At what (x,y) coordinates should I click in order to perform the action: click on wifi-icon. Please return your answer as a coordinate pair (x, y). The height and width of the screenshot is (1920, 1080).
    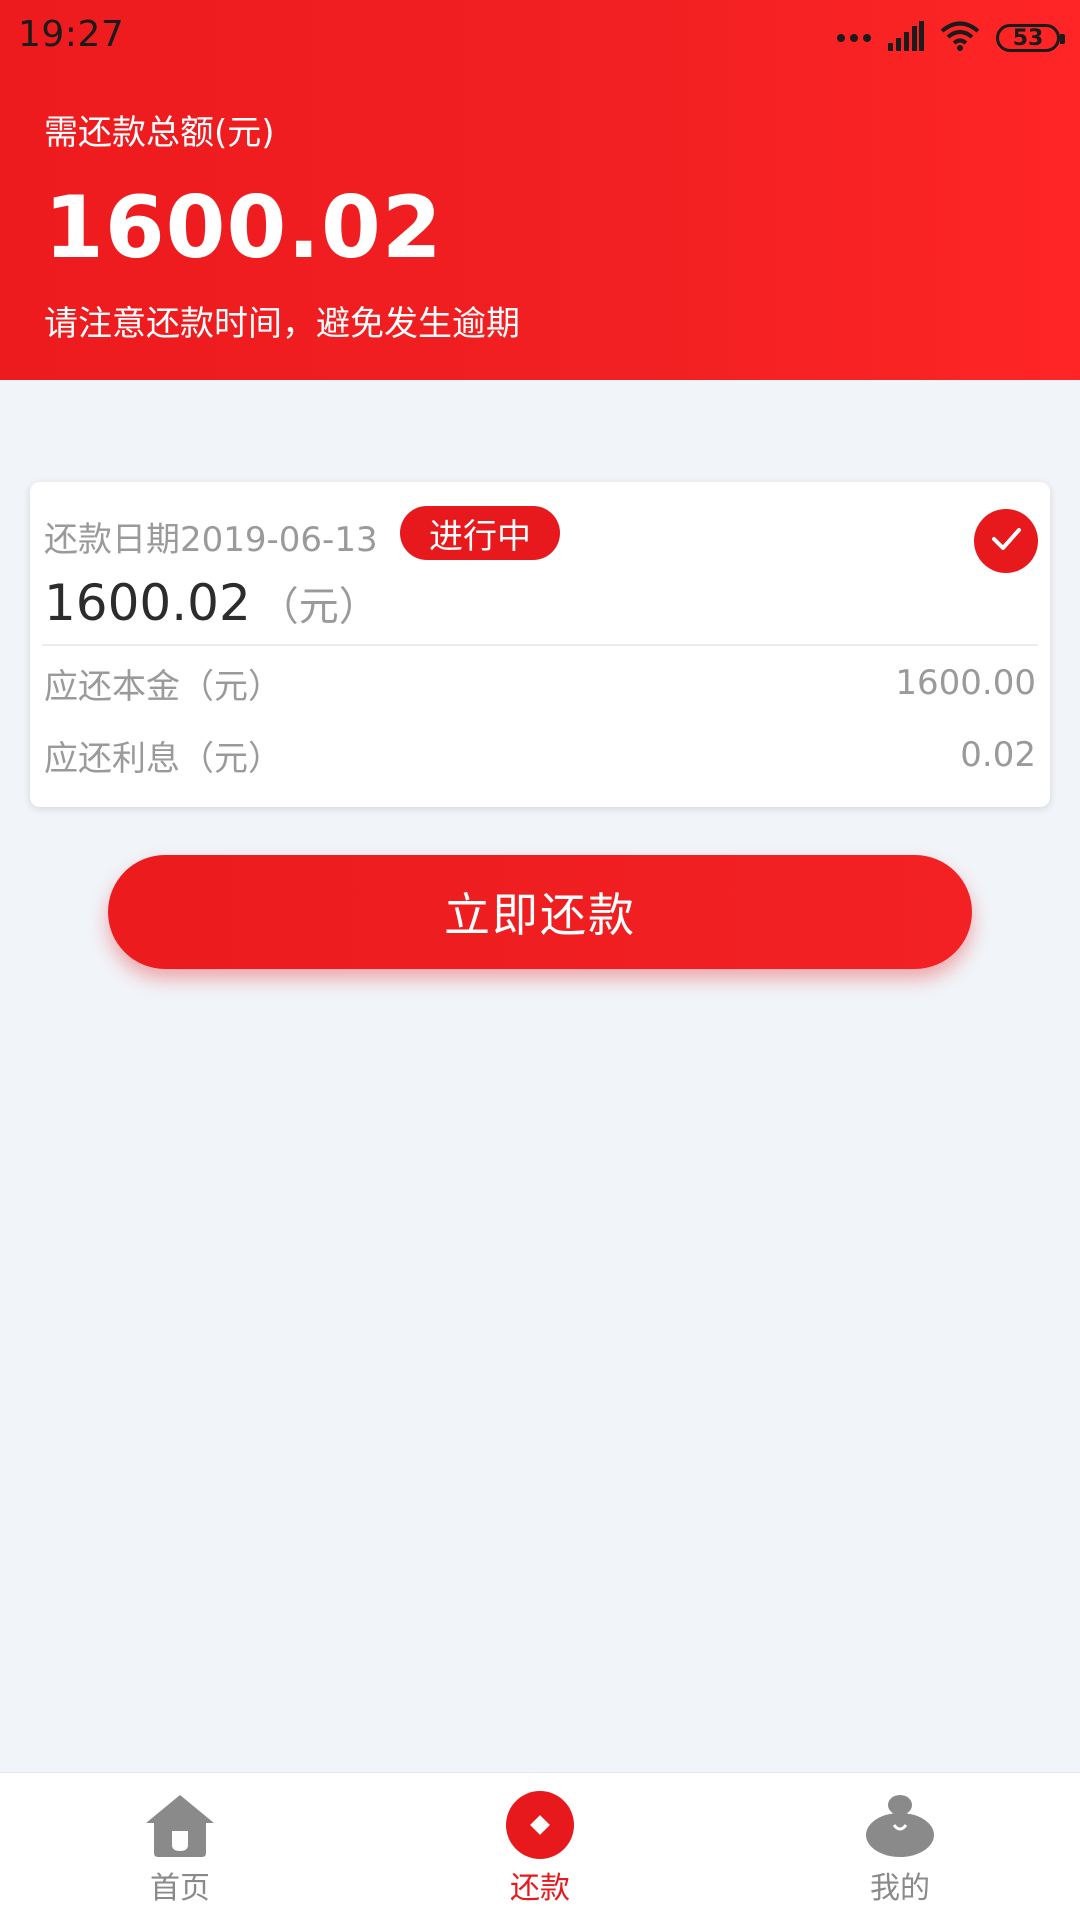
    Looking at the image, I should click on (960, 38).